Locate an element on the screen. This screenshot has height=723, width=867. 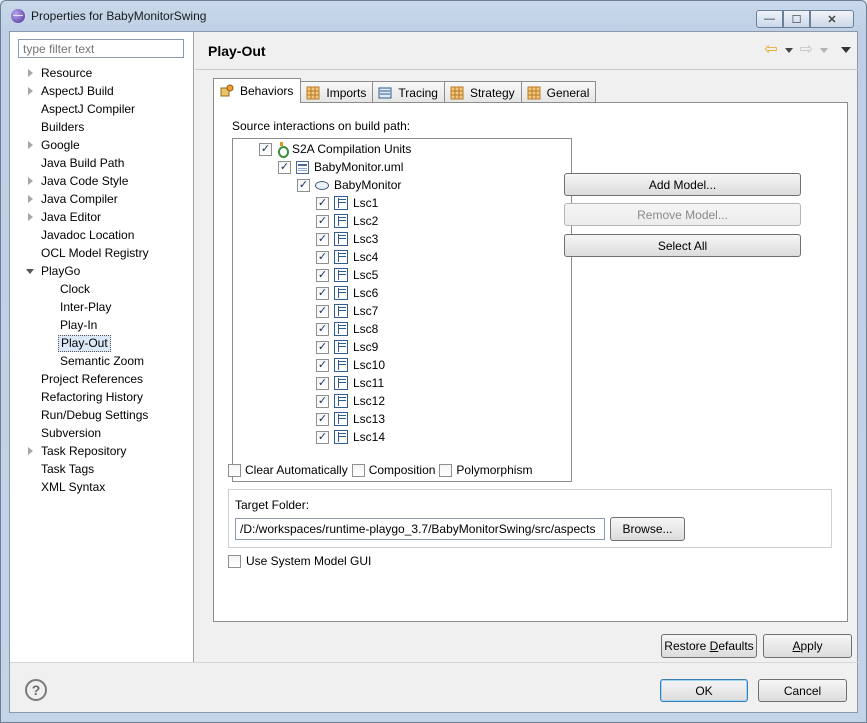
clear-automatically-checkbox is located at coordinates (234, 470).